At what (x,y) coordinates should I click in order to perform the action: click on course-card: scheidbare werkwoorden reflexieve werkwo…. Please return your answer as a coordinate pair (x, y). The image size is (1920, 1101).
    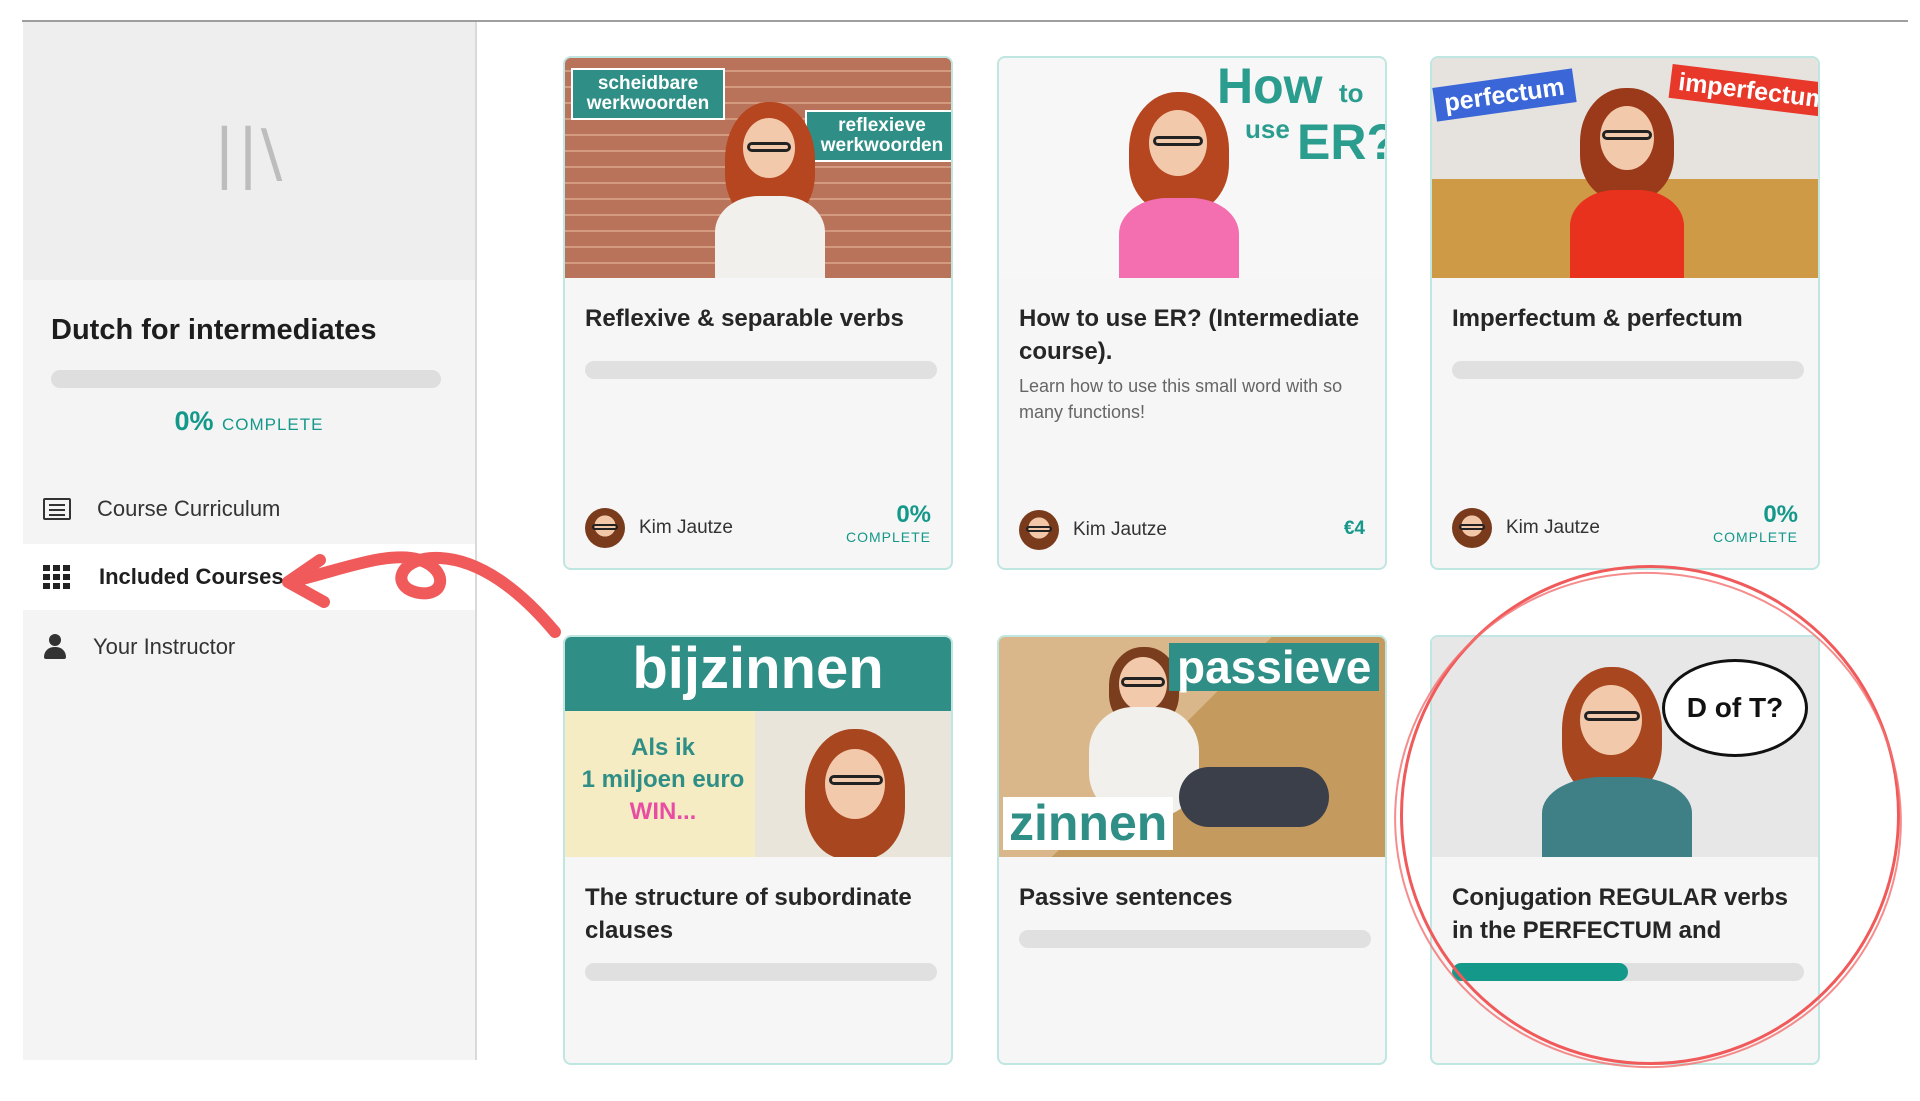
    Looking at the image, I should click on (758, 313).